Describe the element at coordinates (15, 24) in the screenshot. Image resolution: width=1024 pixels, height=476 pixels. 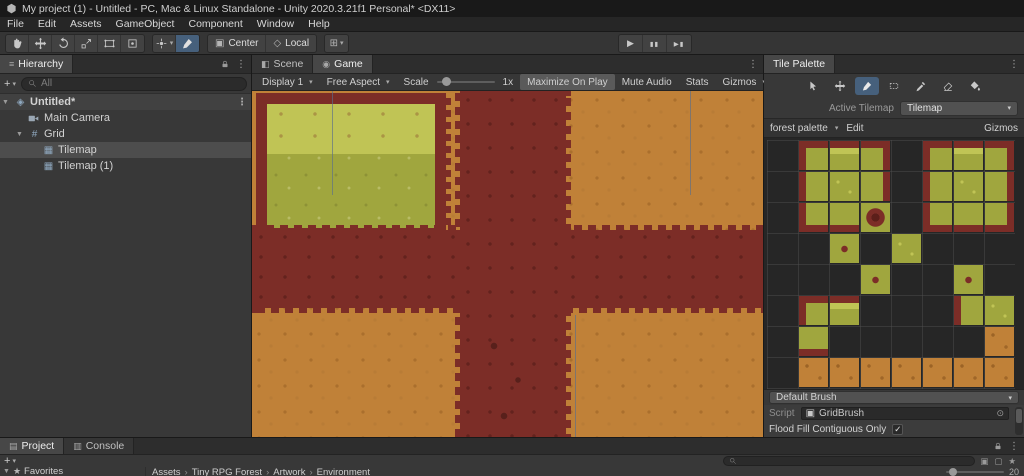
I see `menu-item-file: File` at that location.